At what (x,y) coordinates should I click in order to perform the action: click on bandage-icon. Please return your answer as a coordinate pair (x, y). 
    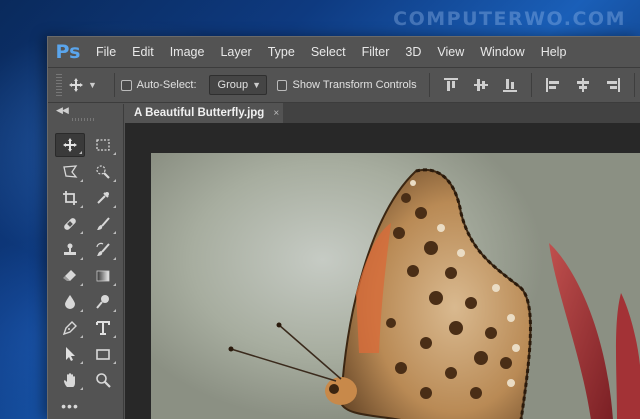
    Looking at the image, I should click on (70, 224).